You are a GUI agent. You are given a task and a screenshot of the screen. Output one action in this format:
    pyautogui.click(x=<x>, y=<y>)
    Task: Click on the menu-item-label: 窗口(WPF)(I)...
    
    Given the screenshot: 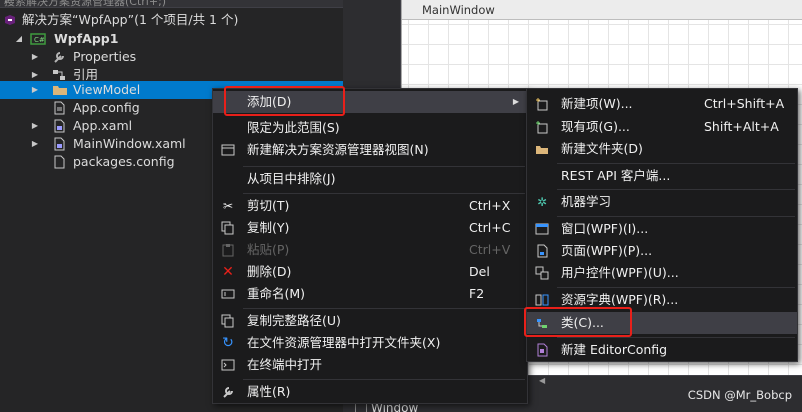 What is the action you would take?
    pyautogui.click(x=605, y=228)
    